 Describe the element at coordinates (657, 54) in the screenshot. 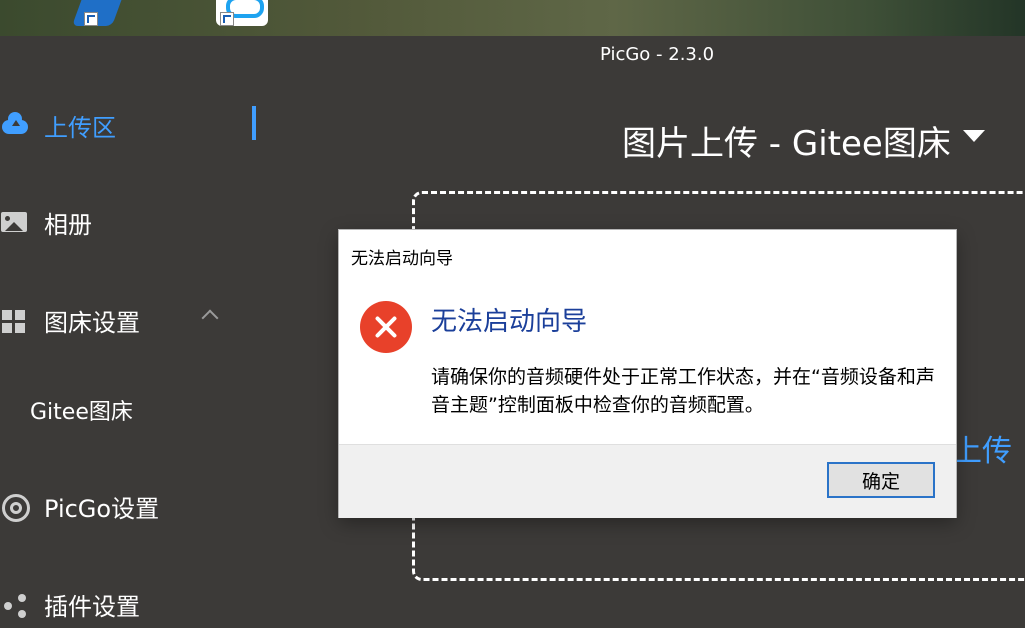

I see `app-title: PicGo - 2.3.0` at that location.